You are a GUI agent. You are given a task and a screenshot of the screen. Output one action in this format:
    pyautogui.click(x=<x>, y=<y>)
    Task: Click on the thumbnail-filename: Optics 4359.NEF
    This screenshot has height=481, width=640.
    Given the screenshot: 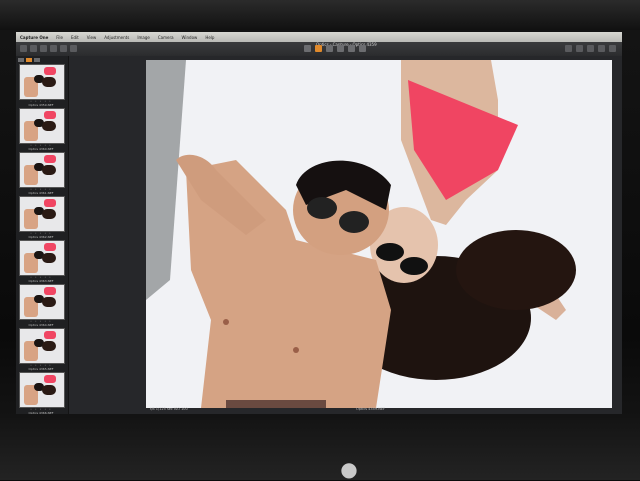 What is the action you would take?
    pyautogui.click(x=41, y=105)
    